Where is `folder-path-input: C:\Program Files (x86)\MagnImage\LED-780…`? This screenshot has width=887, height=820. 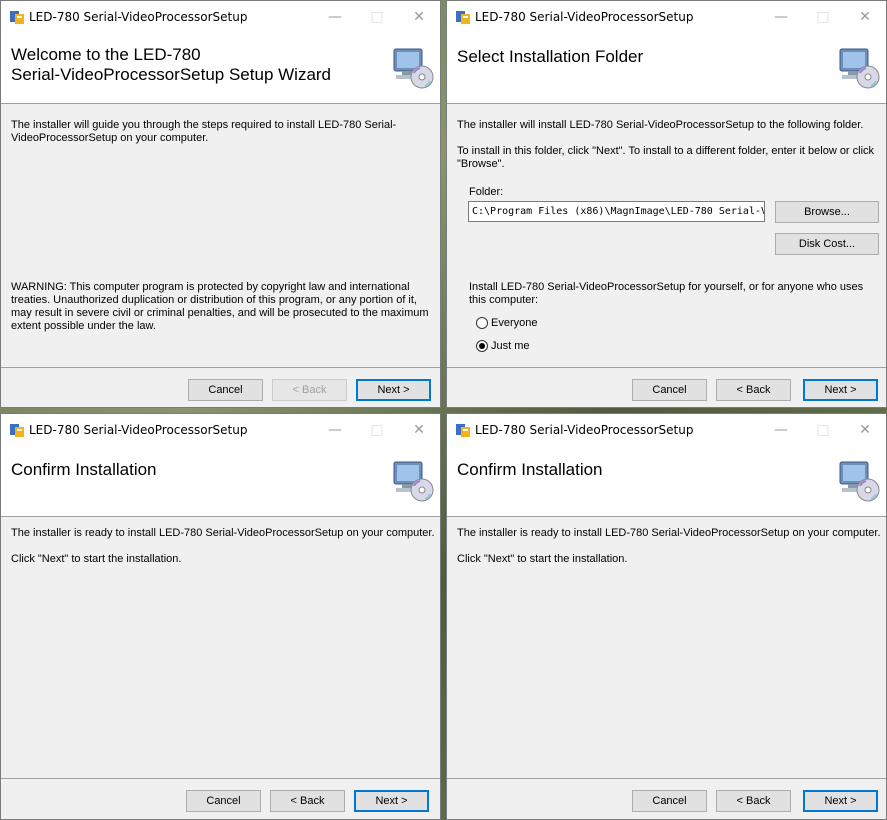 folder-path-input: C:\Program Files (x86)\MagnImage\LED-780… is located at coordinates (616, 211).